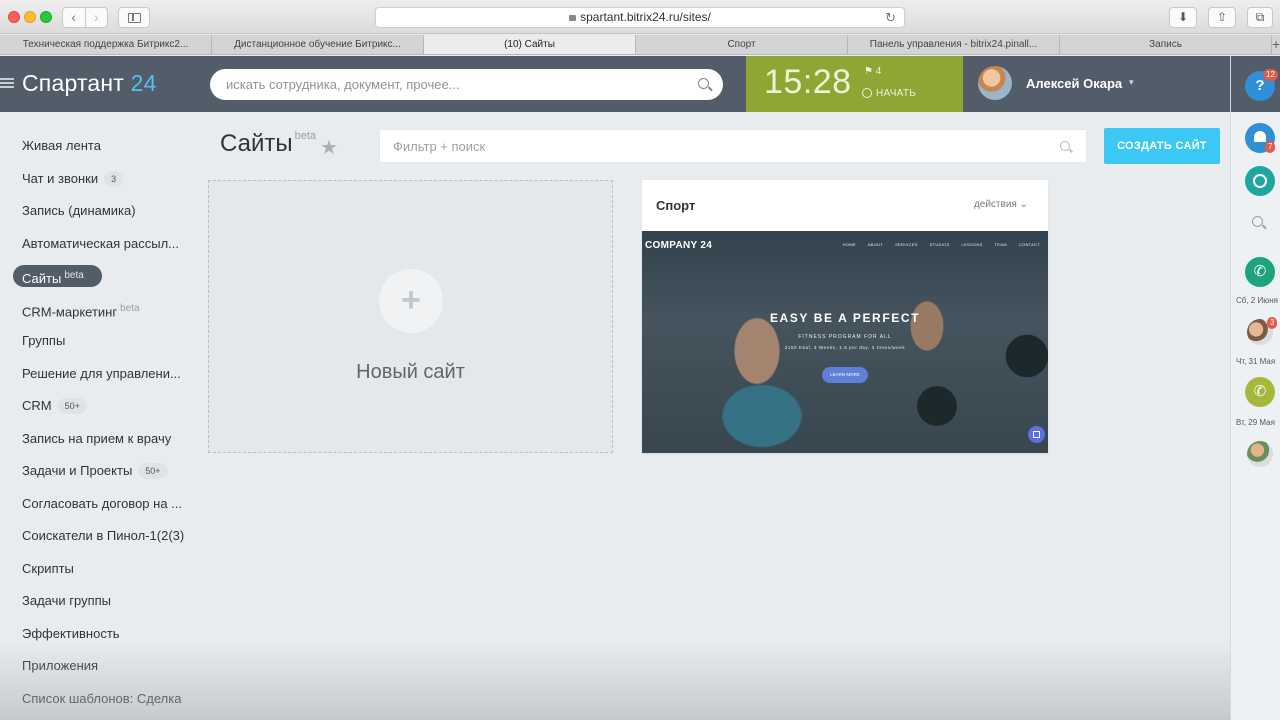  What do you see at coordinates (972, 244) in the screenshot?
I see `preview-nav-item: LESSONS` at bounding box center [972, 244].